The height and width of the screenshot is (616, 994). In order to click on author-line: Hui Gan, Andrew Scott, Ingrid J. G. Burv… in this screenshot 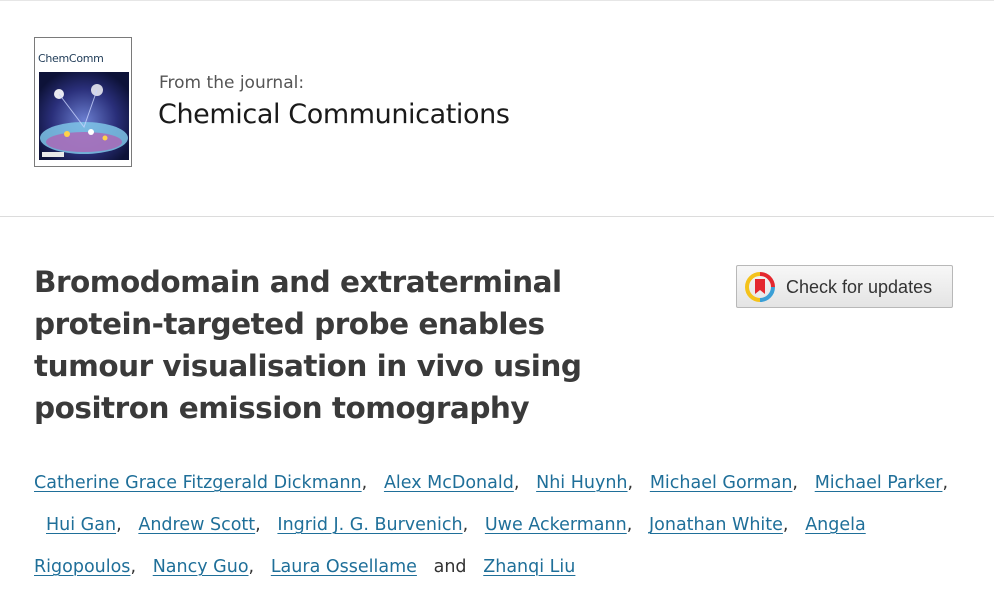, I will do `click(456, 525)`.